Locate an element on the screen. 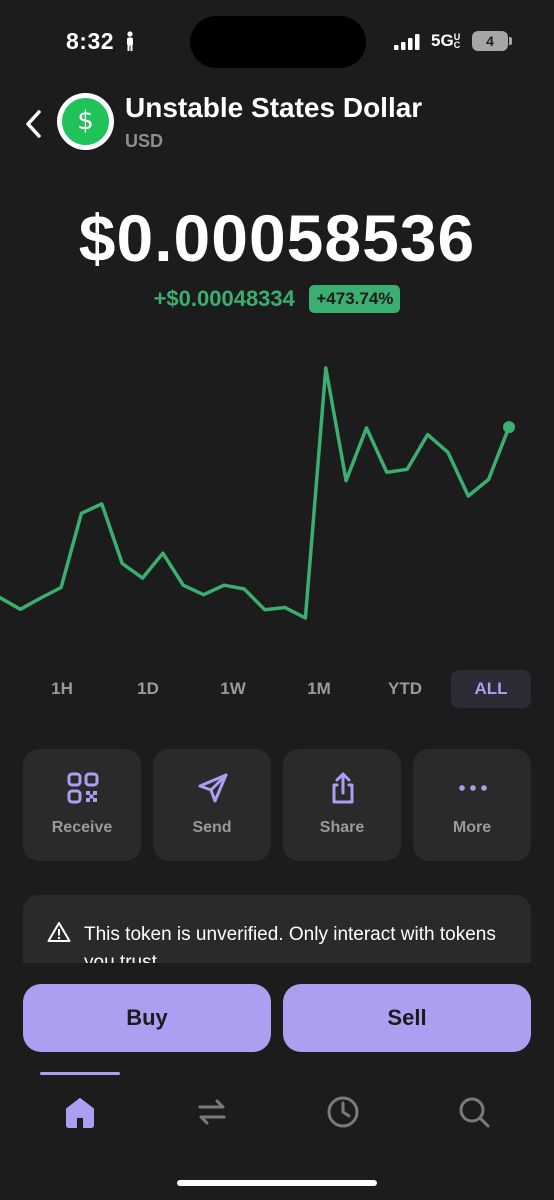 This screenshot has width=554, height=1200. receive-label: Receive is located at coordinates (82, 827).